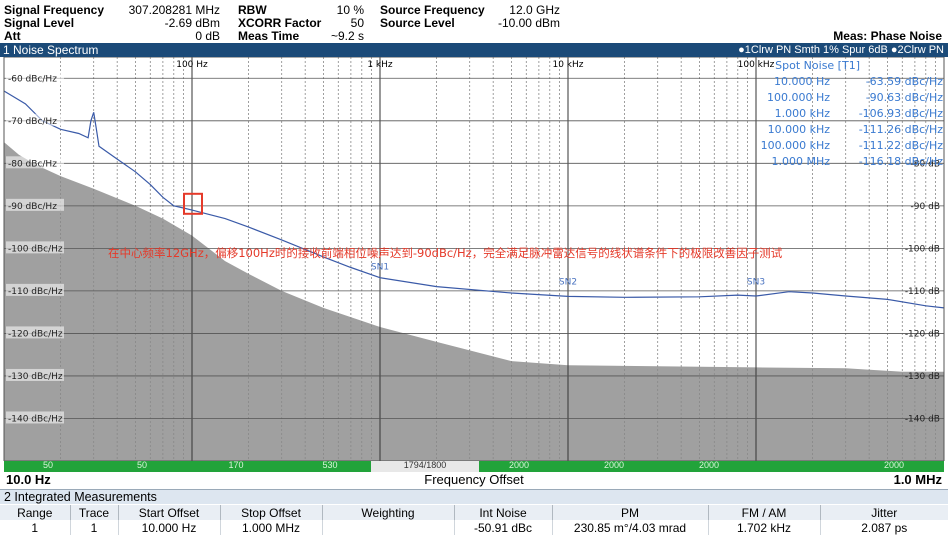 The image size is (948, 536). Describe the element at coordinates (380, 268) in the screenshot. I see `marker-label: SN1` at that location.